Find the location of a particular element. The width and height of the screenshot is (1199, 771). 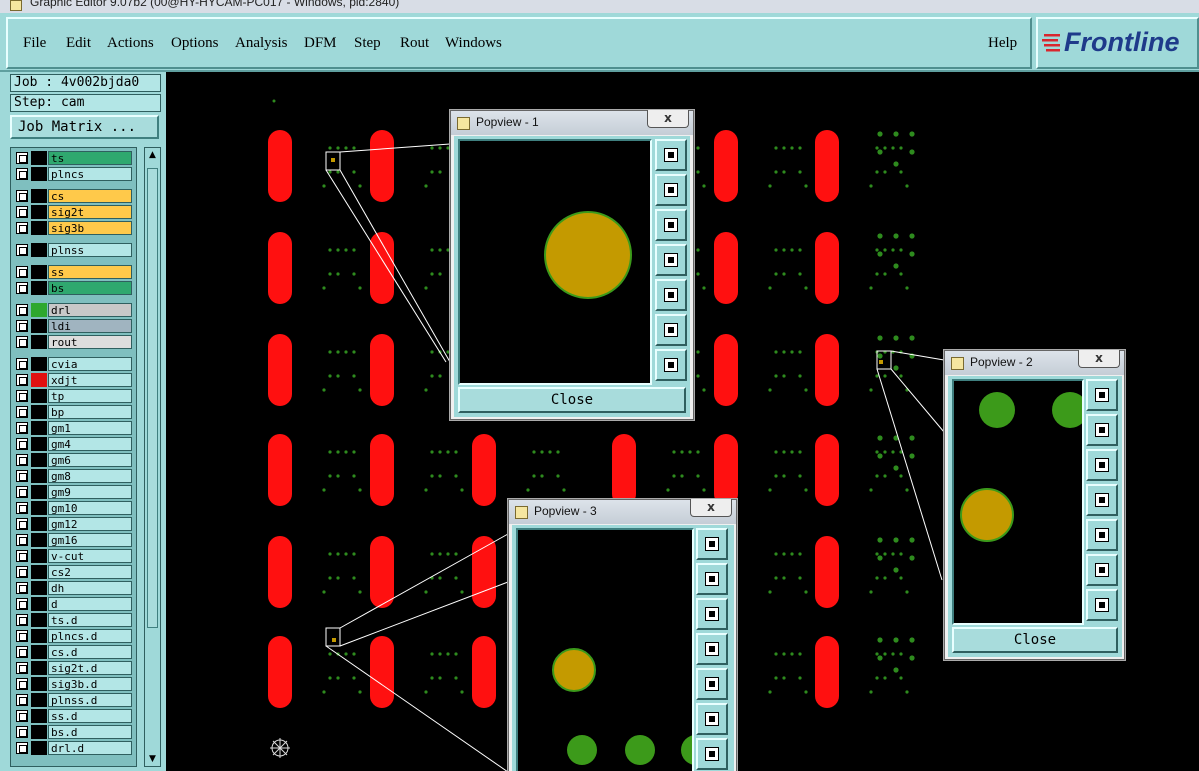

layer-name: plncs.d is located at coordinates (90, 636).